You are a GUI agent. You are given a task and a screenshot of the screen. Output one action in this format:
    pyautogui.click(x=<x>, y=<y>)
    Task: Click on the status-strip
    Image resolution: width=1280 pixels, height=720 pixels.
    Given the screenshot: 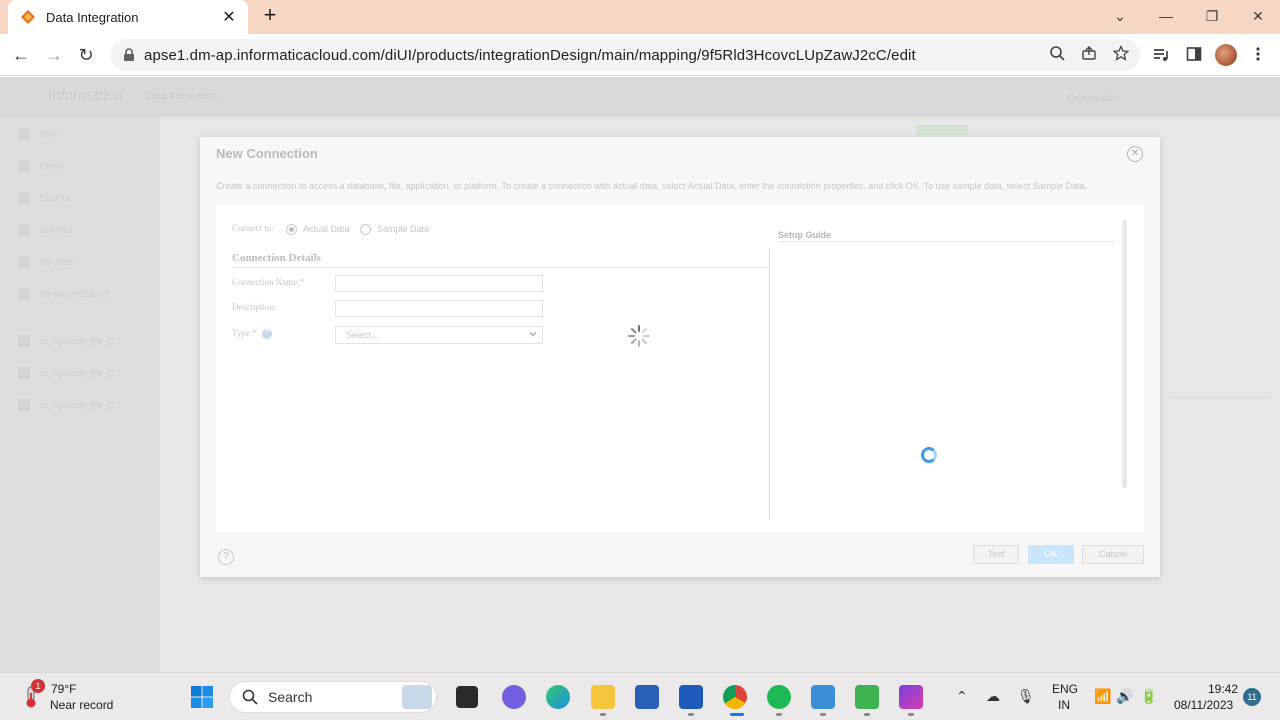 What is the action you would take?
    pyautogui.click(x=942, y=130)
    